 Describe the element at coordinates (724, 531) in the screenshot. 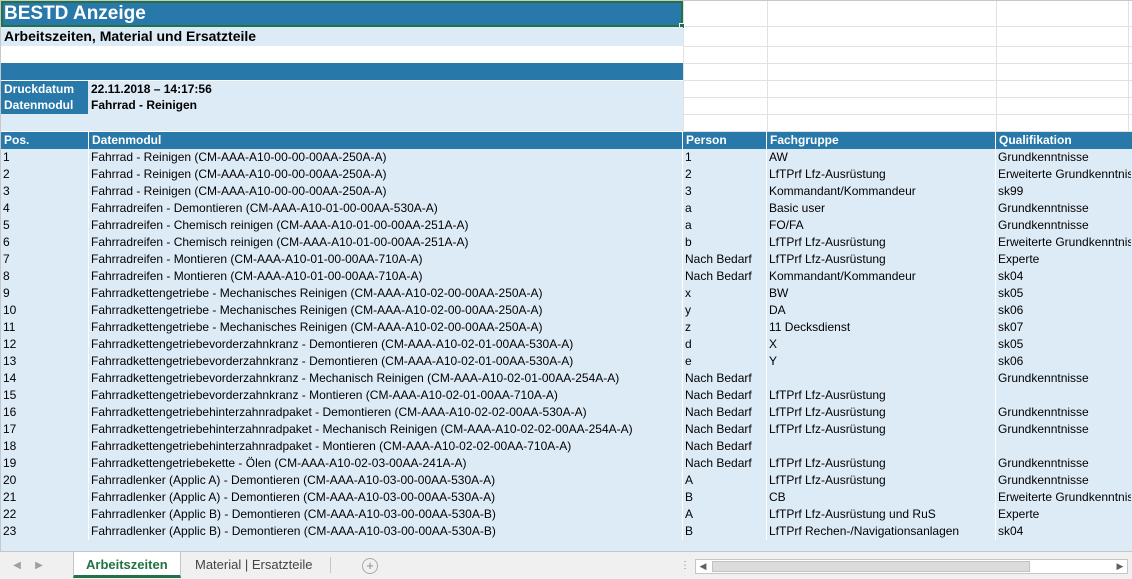

I see `cell-person: B` at that location.